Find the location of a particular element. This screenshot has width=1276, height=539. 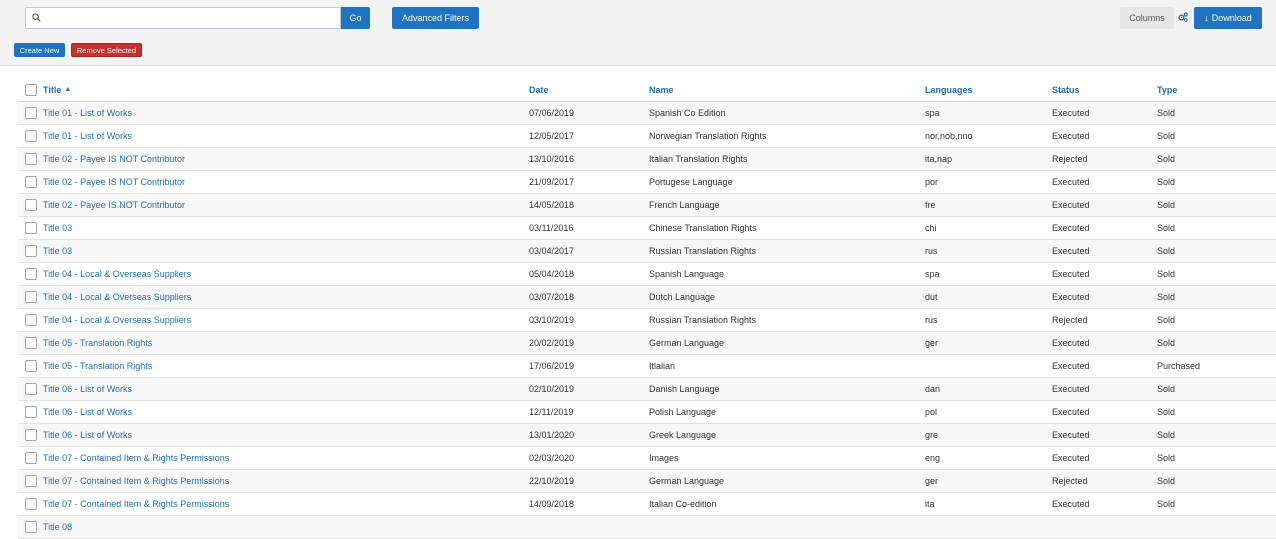

row-date: 02/03/2020 is located at coordinates (552, 458).